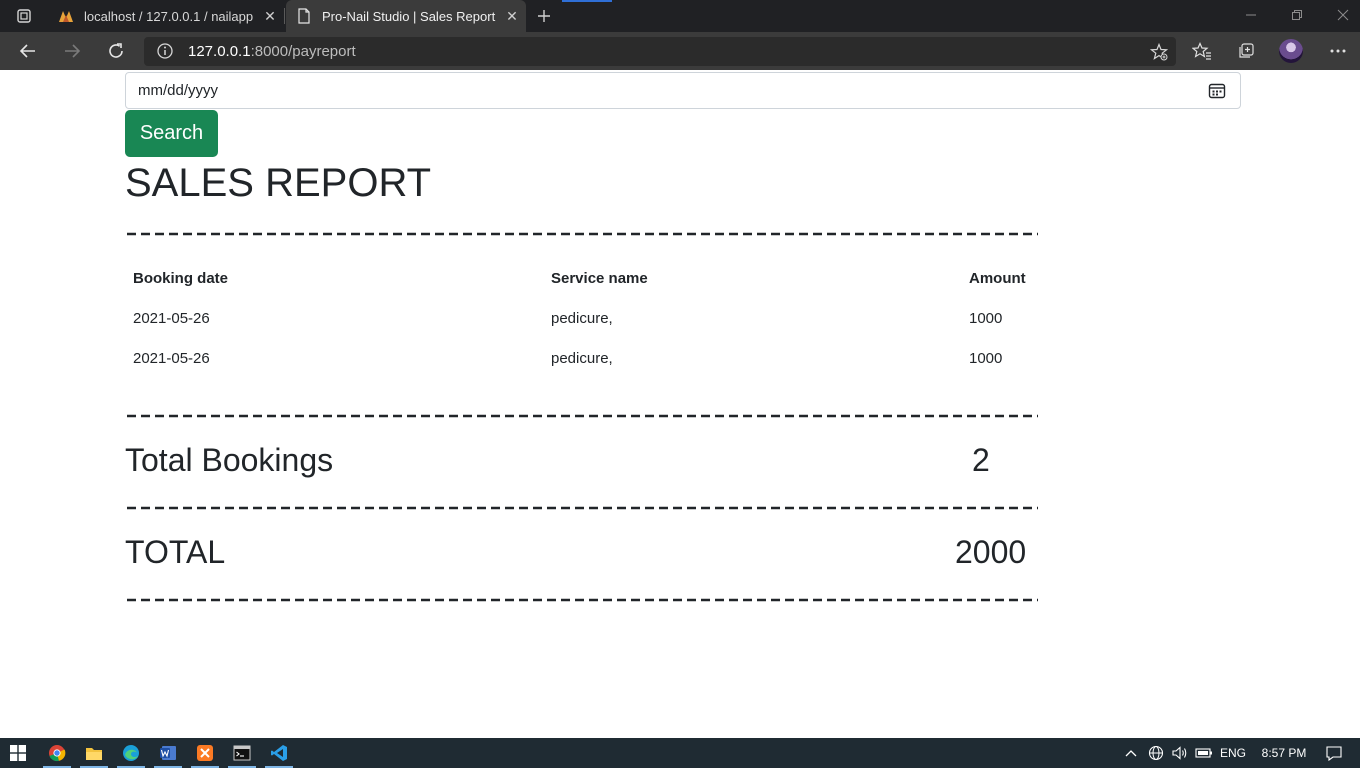 The height and width of the screenshot is (768, 1360). I want to click on profile-avatar, so click(1291, 51).